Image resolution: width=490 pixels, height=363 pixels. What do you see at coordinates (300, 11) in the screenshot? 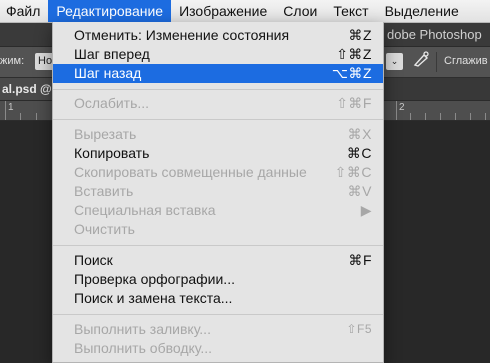
I see `menu-layers: Слои` at bounding box center [300, 11].